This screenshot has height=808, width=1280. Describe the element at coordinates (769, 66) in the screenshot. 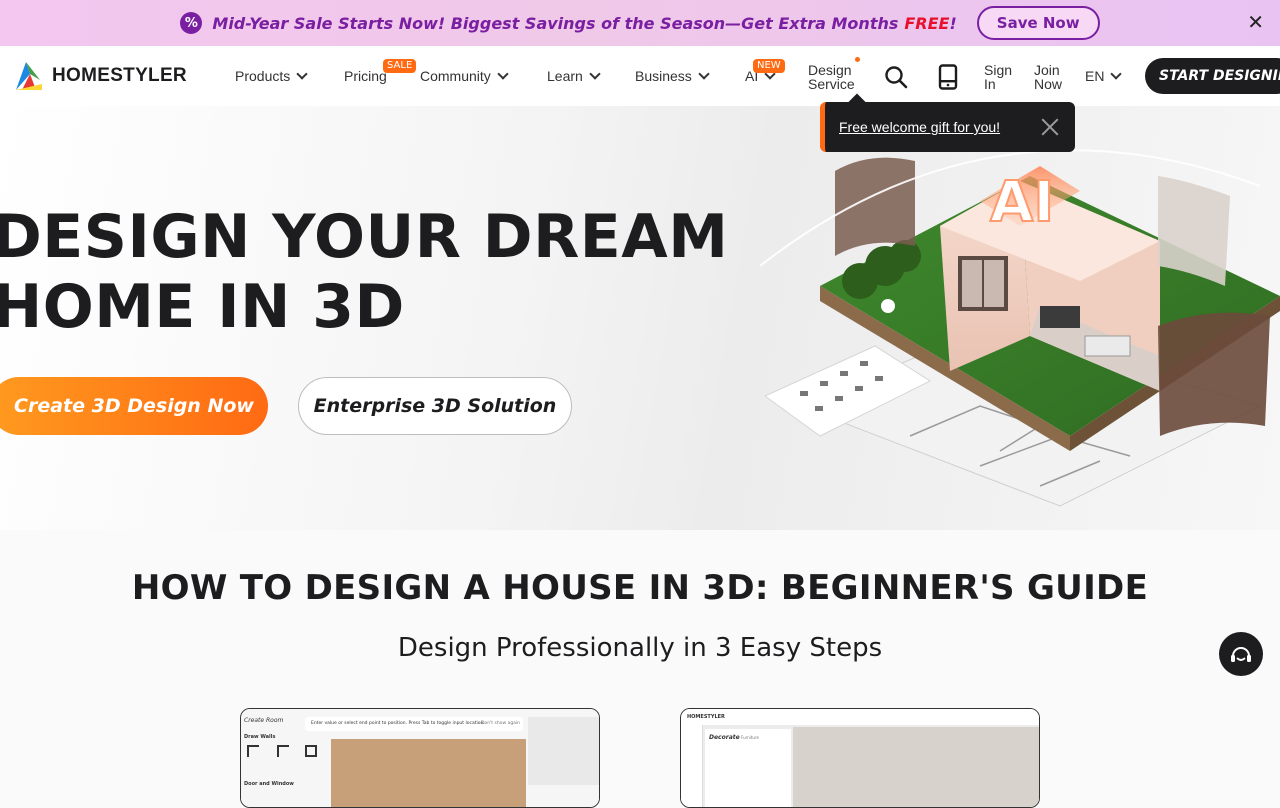

I see `new-badge: NEW` at that location.